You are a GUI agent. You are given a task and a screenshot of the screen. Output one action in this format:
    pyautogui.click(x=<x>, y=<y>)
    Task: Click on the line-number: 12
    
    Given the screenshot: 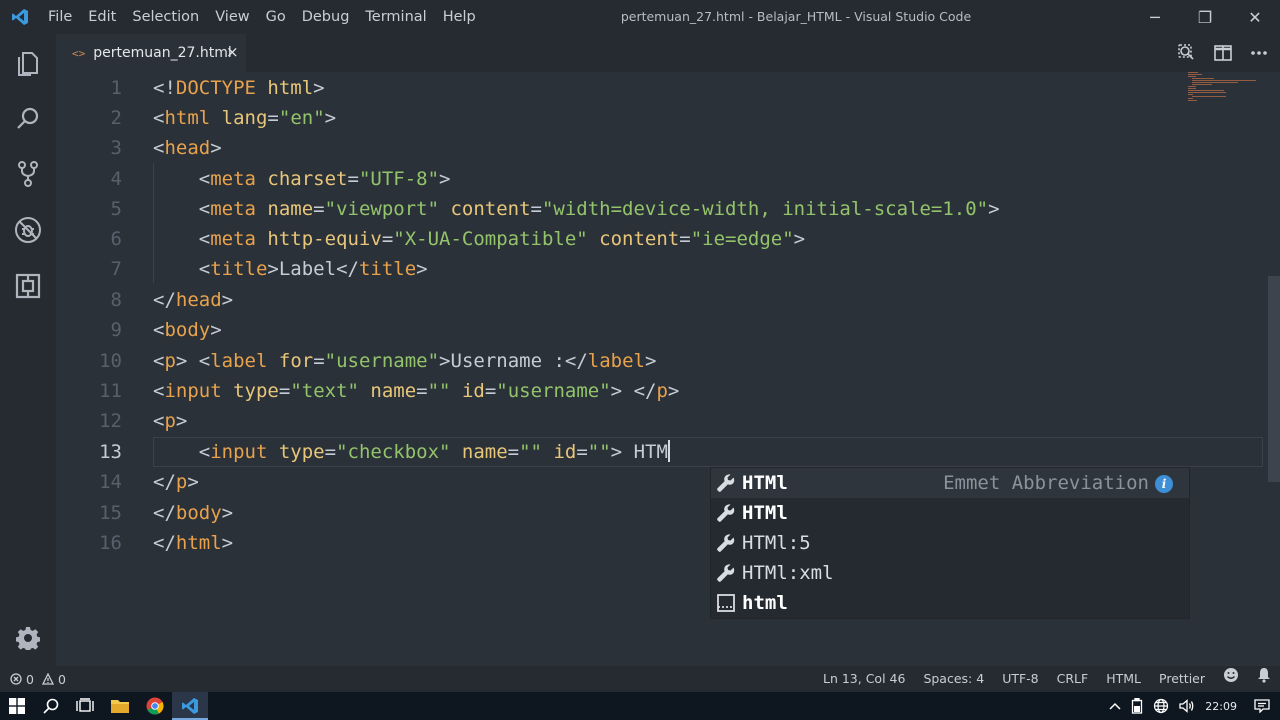 What is the action you would take?
    pyautogui.click(x=110, y=421)
    